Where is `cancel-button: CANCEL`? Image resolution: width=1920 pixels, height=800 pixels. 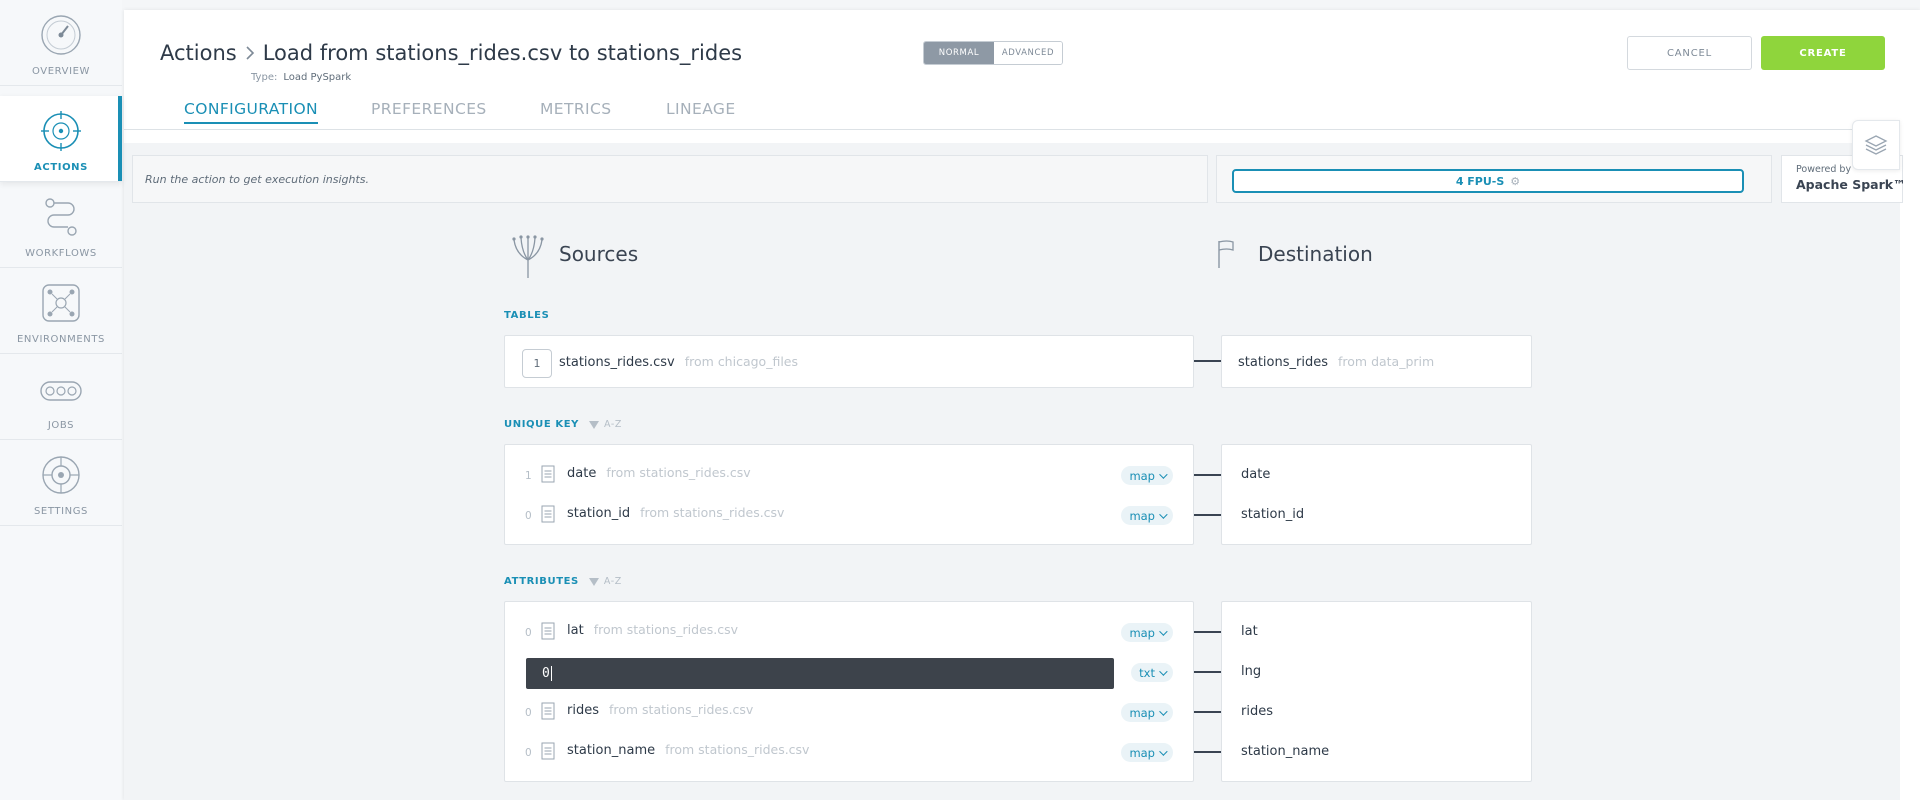
cancel-button: CANCEL is located at coordinates (1689, 53).